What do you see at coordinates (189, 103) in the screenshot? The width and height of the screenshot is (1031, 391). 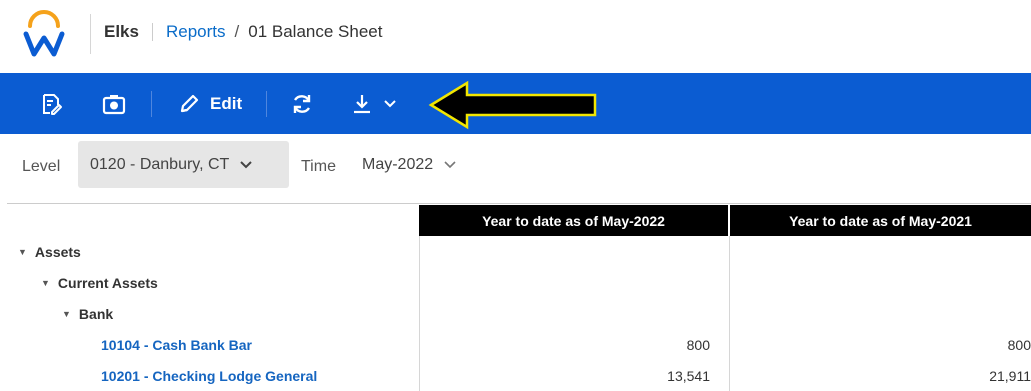 I see `pencil-icon` at bounding box center [189, 103].